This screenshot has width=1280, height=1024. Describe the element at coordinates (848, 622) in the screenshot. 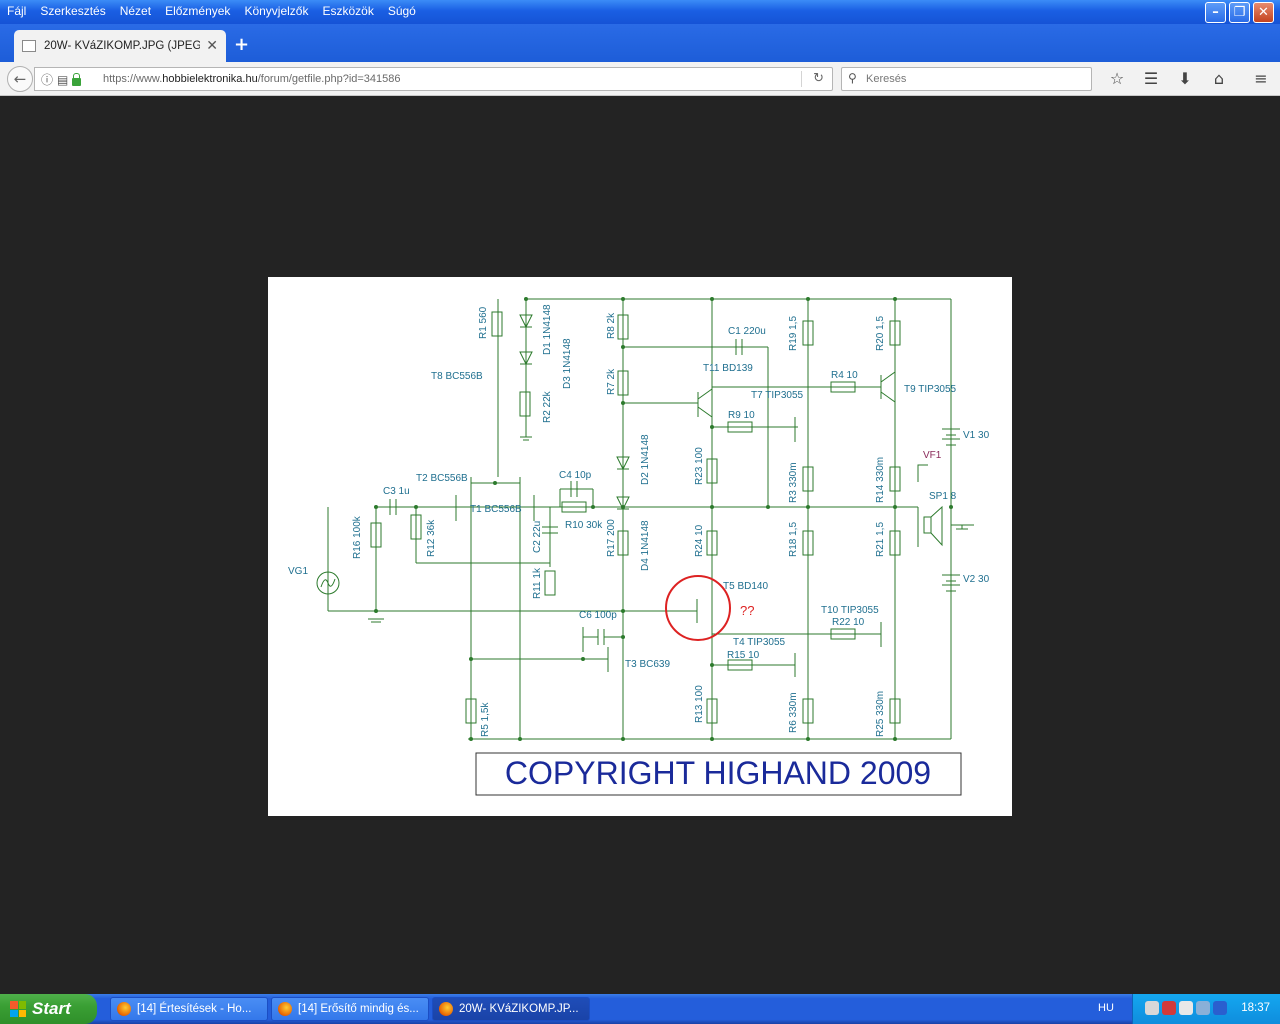

I see `label-r22: R22 10` at that location.